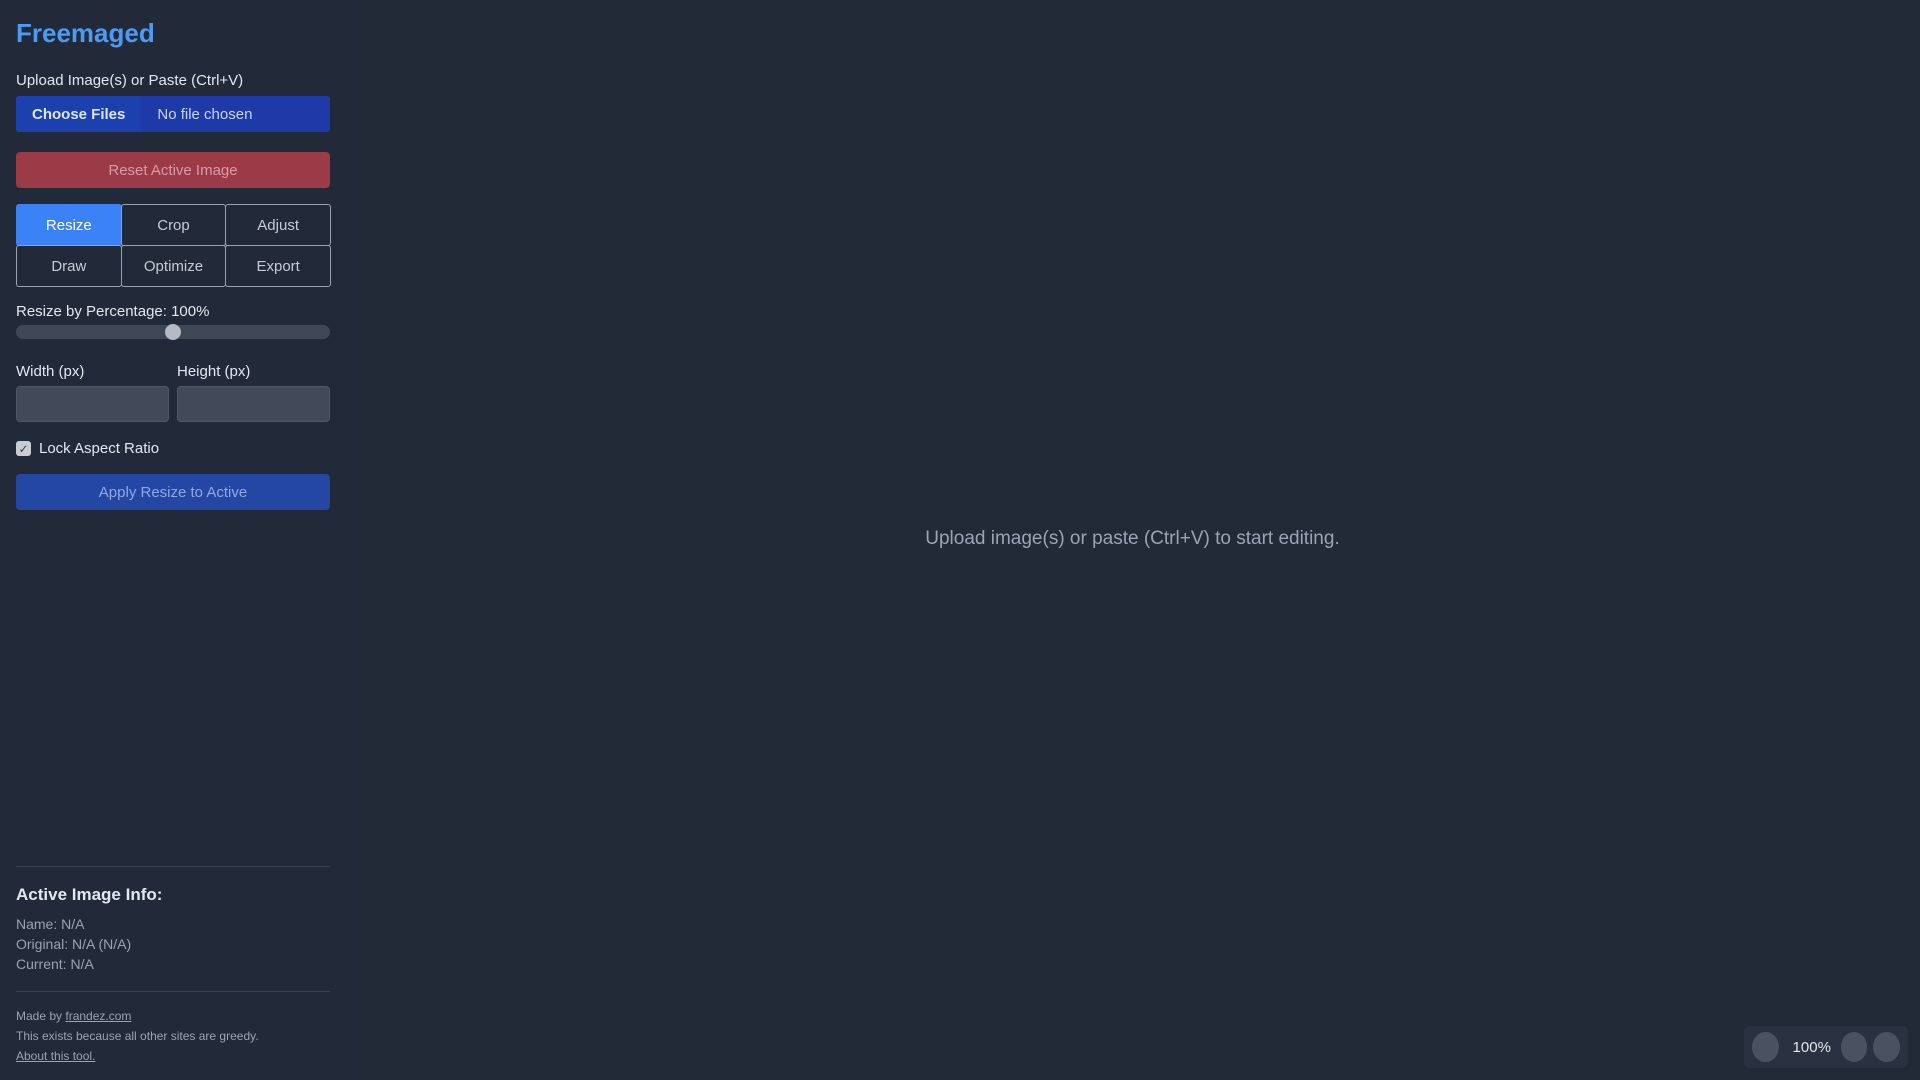 This screenshot has height=1080, width=1920. Describe the element at coordinates (85, 33) in the screenshot. I see `app-title: Freemaged` at that location.